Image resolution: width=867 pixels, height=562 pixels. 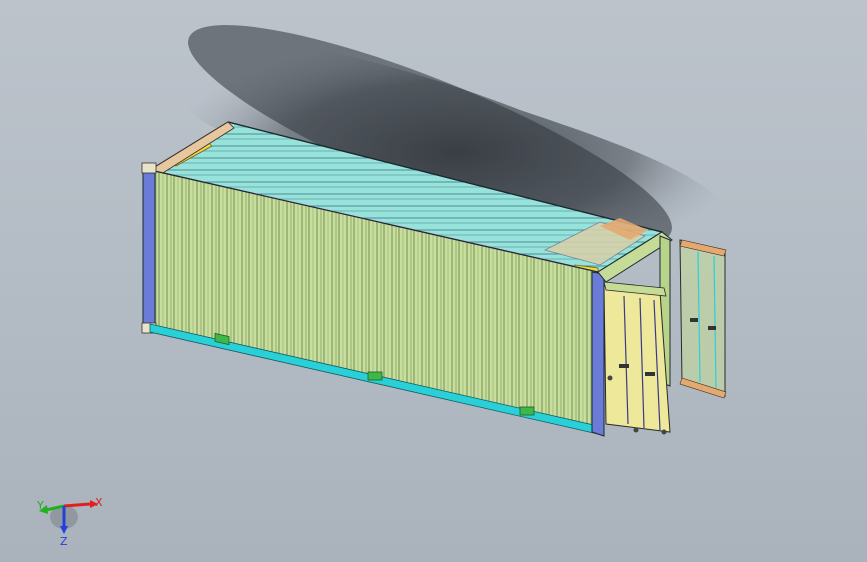 What do you see at coordinates (70, 518) in the screenshot?
I see `orientation-triad: X Y Z` at bounding box center [70, 518].